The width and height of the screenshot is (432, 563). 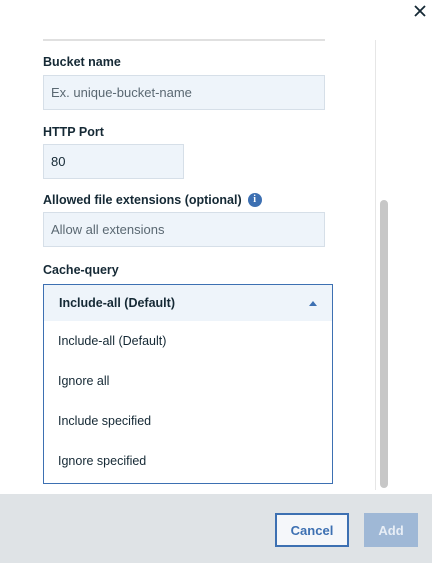 What do you see at coordinates (188, 303) in the screenshot?
I see `cache-query-selected: Include-all (Default)` at bounding box center [188, 303].